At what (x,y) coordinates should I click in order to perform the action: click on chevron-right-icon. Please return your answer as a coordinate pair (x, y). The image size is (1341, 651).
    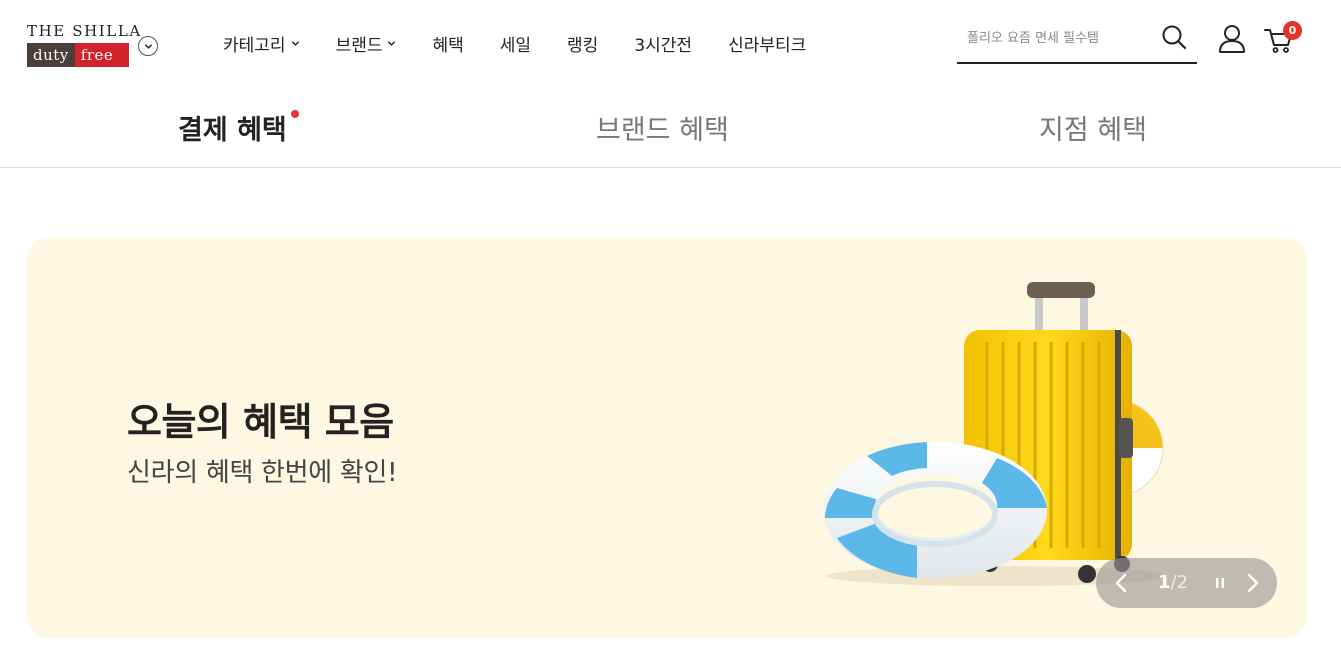
    Looking at the image, I should click on (1252, 583).